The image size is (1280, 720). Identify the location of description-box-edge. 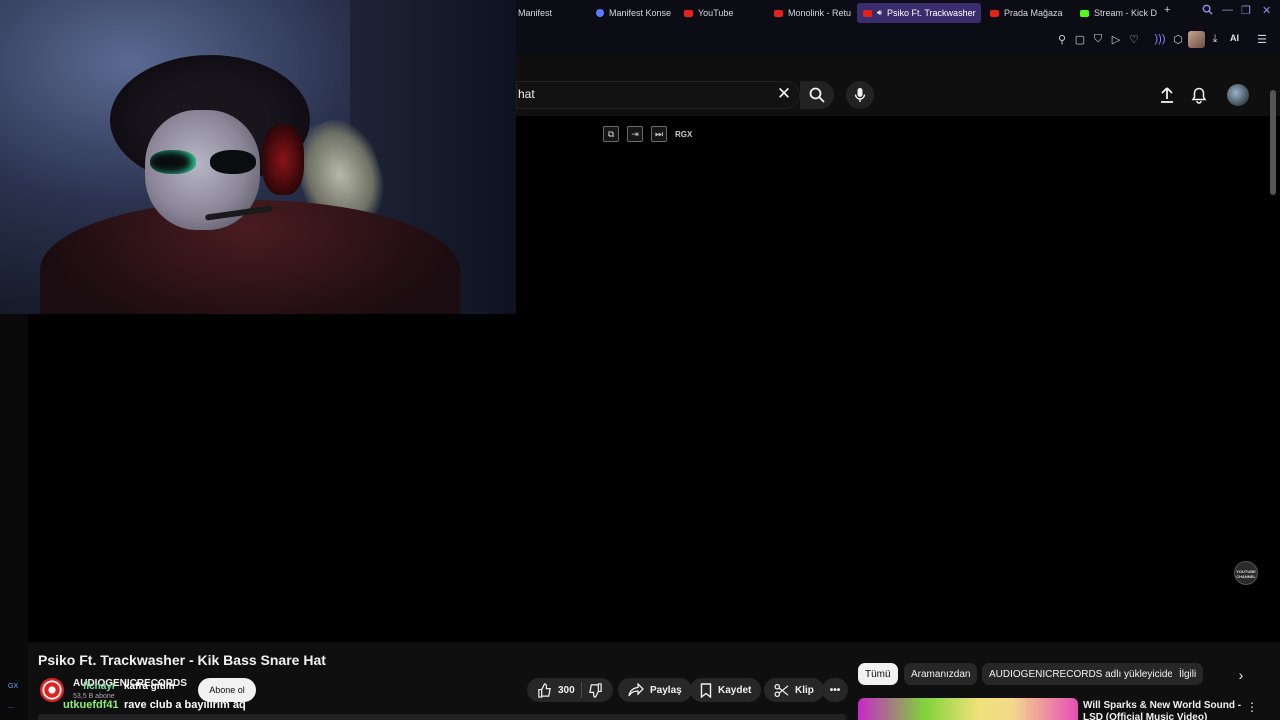
(442, 717).